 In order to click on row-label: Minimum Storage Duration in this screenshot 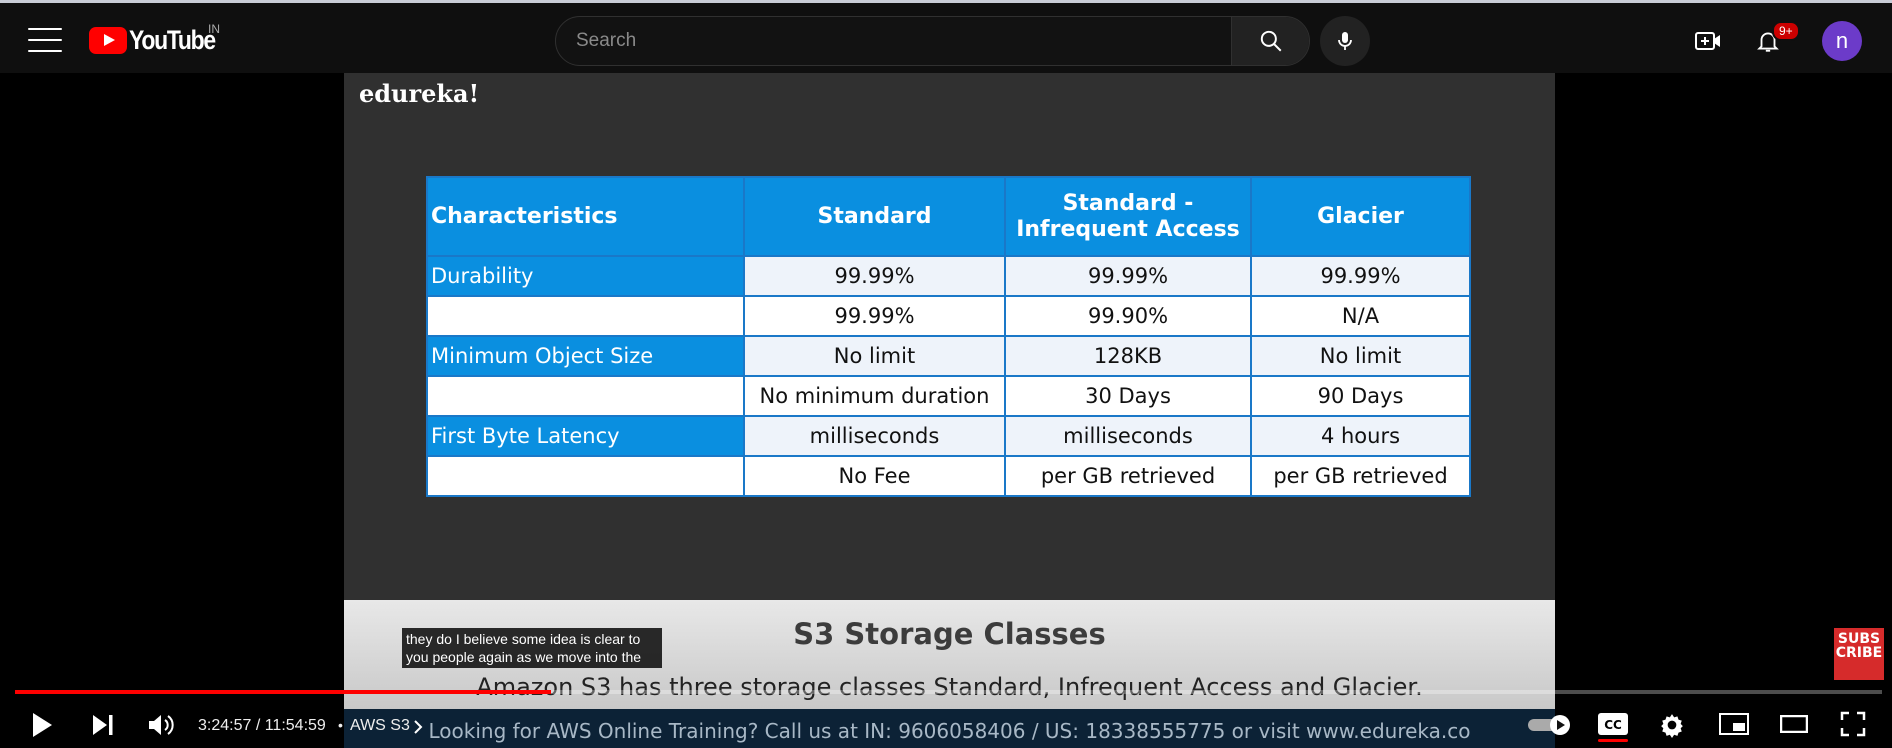, I will do `click(585, 396)`.